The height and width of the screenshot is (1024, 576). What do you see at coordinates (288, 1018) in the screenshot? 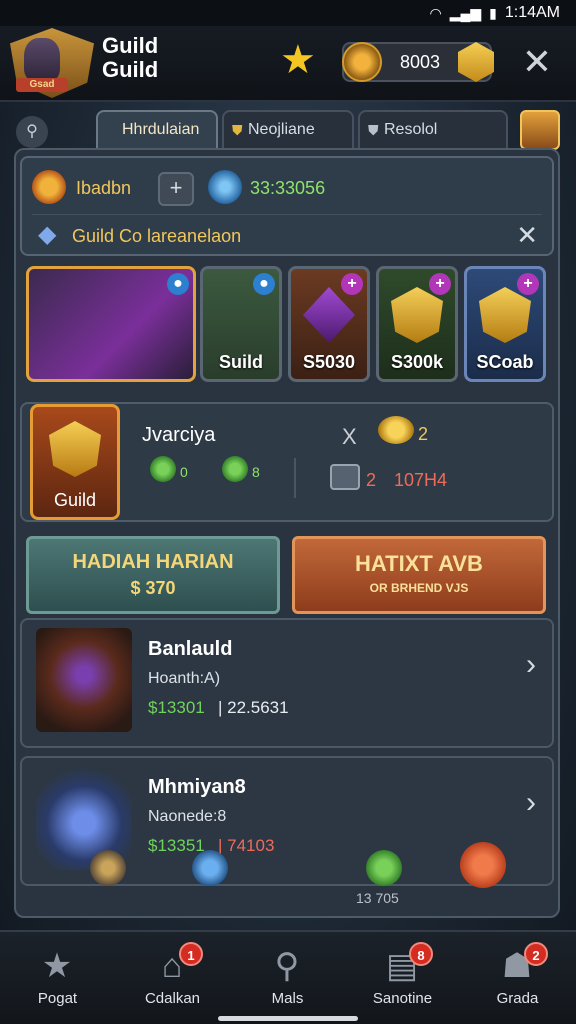
I see `home-indicator` at bounding box center [288, 1018].